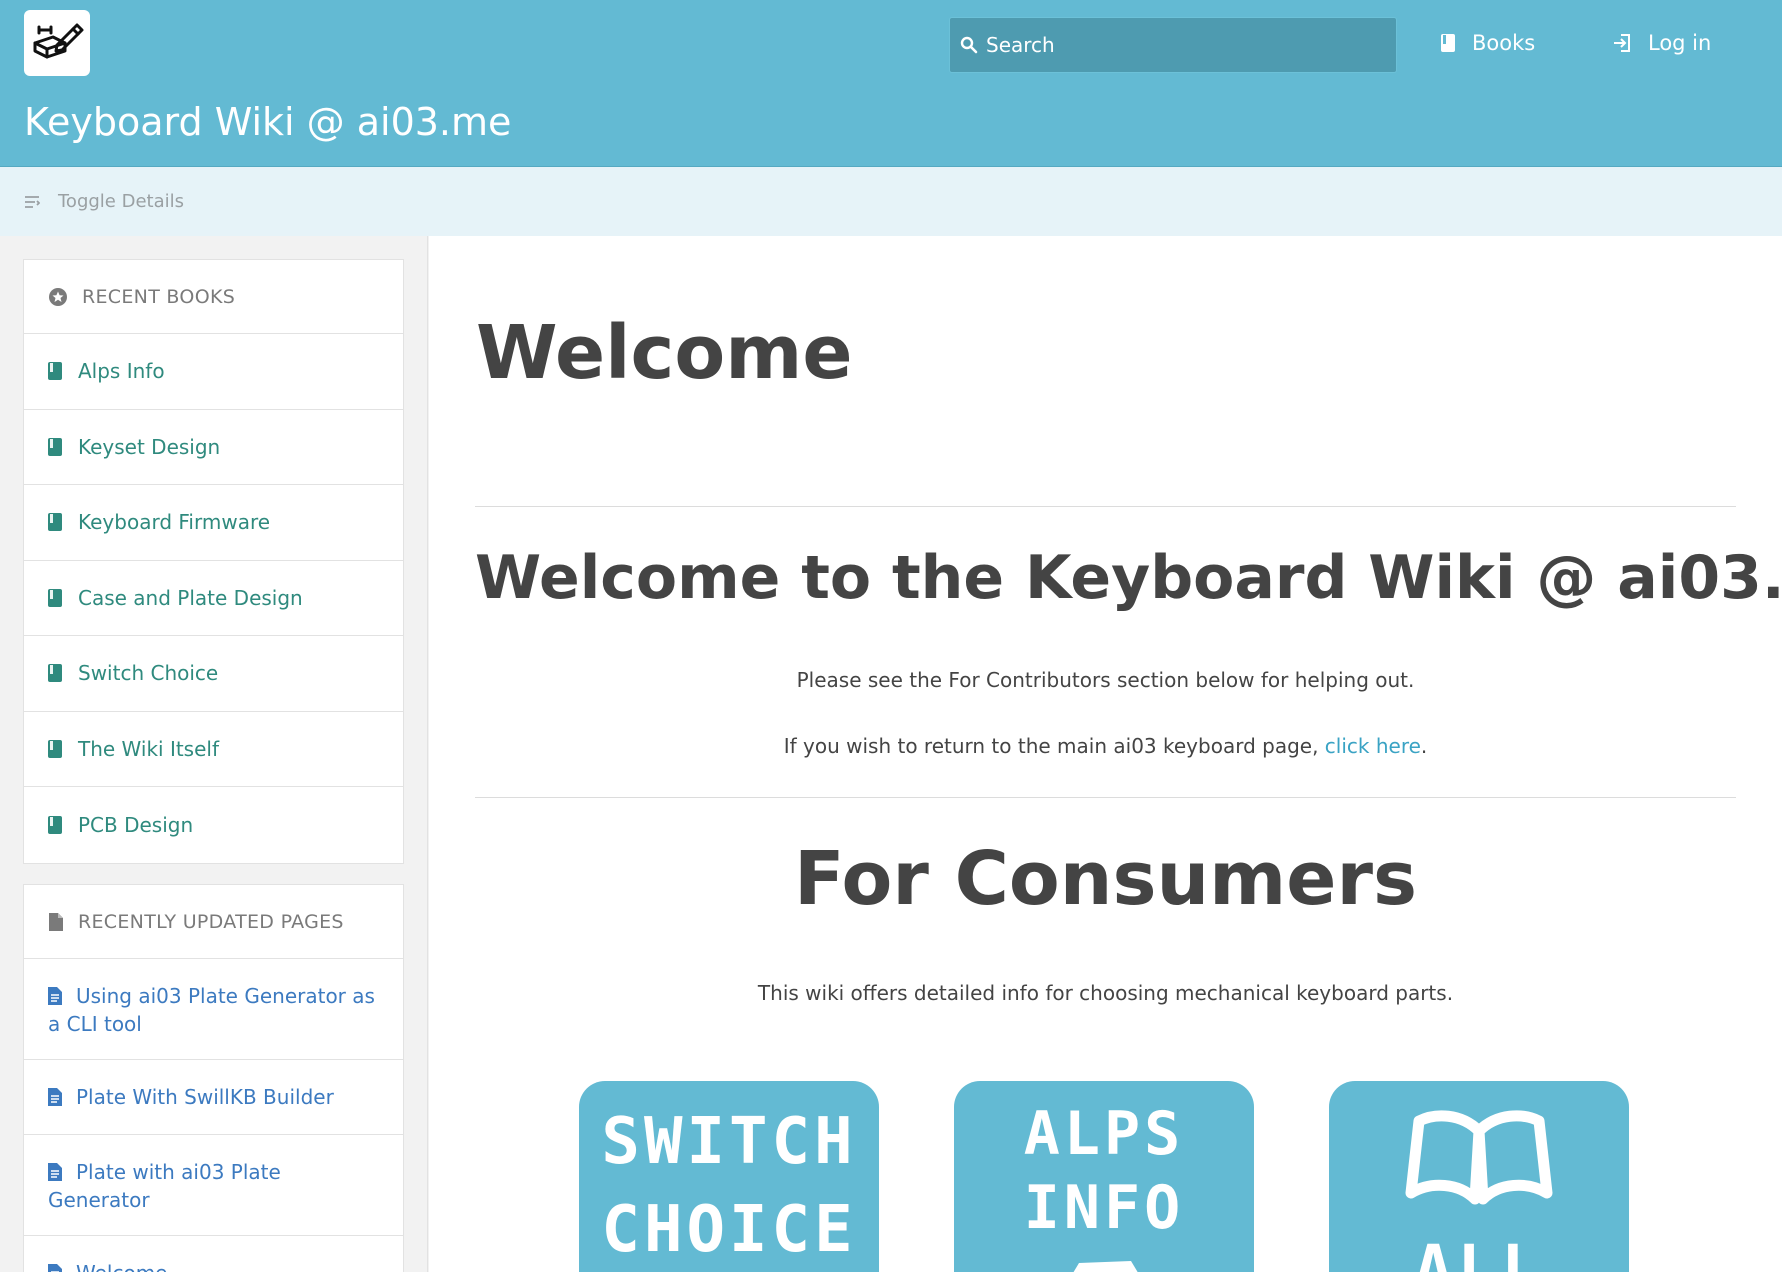 The image size is (1782, 1272). Describe the element at coordinates (1504, 43) in the screenshot. I see `nav-books-label: Books` at that location.